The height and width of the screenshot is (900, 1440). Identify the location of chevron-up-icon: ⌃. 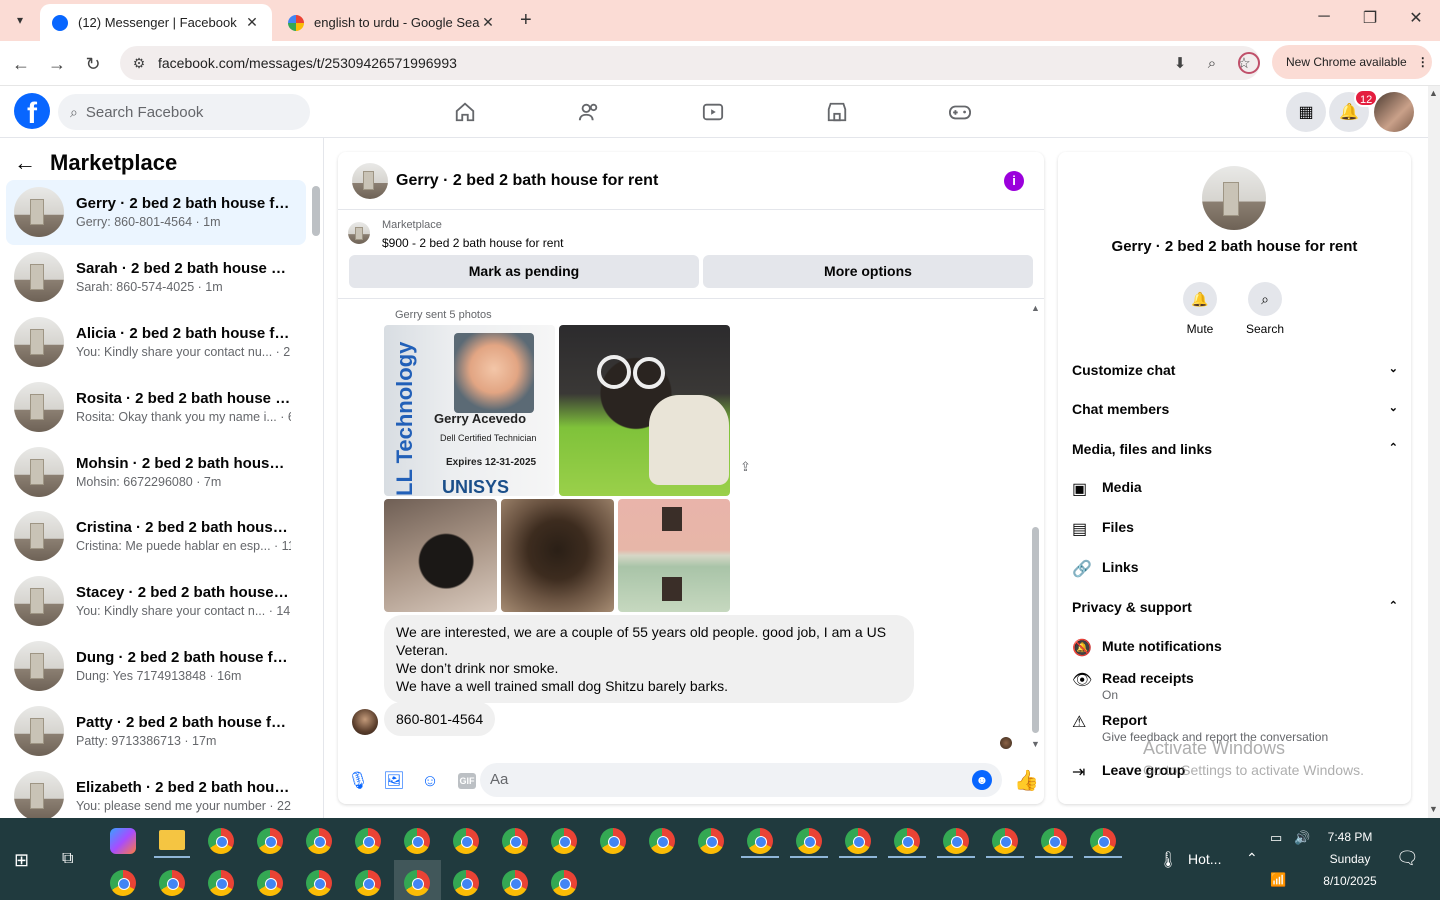
(1252, 858).